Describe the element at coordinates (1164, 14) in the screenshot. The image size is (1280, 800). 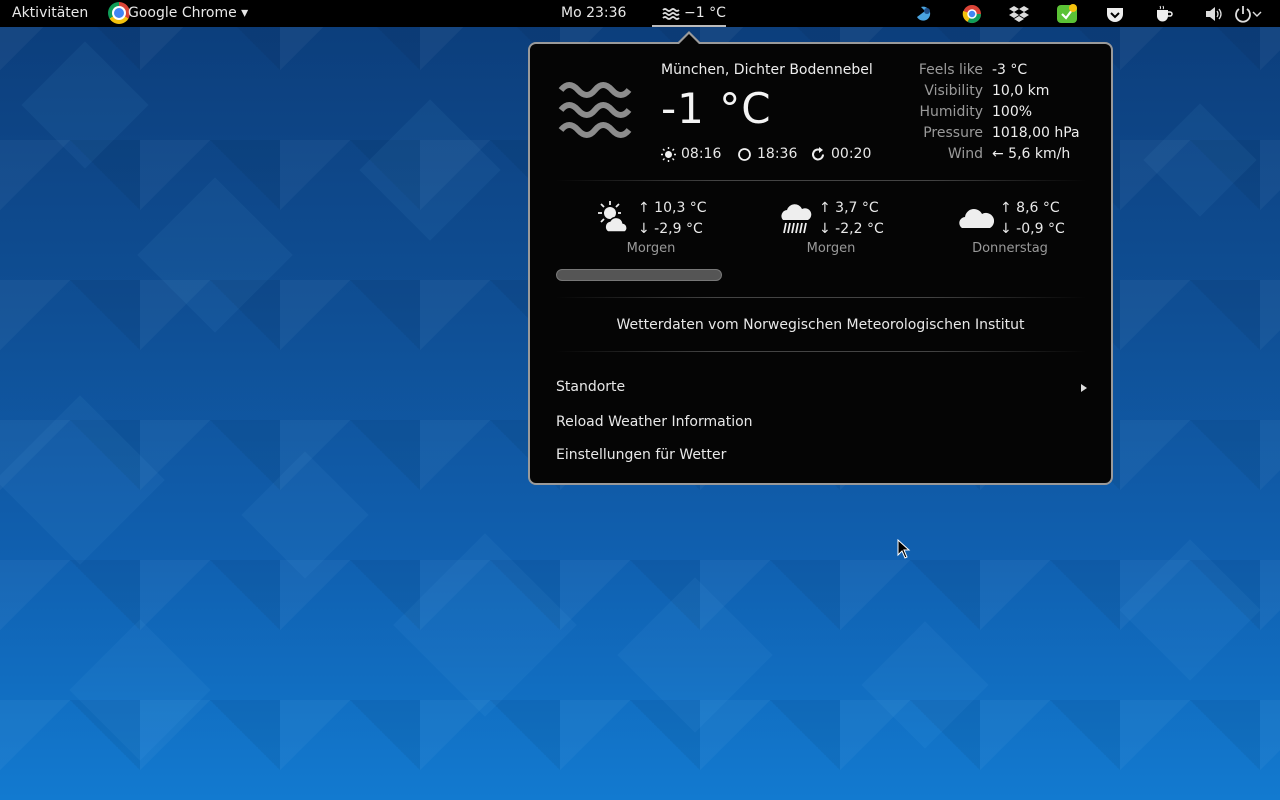
I see `caffeine-cup-icon` at that location.